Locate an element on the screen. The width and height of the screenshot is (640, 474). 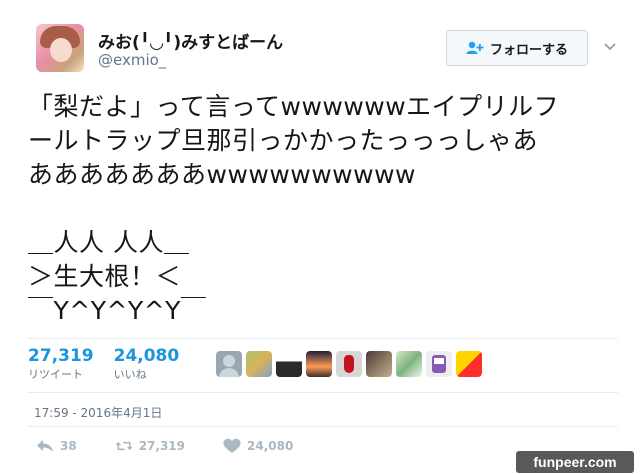
timestamp: 17:59 - 2016年4月1日 is located at coordinates (98, 412).